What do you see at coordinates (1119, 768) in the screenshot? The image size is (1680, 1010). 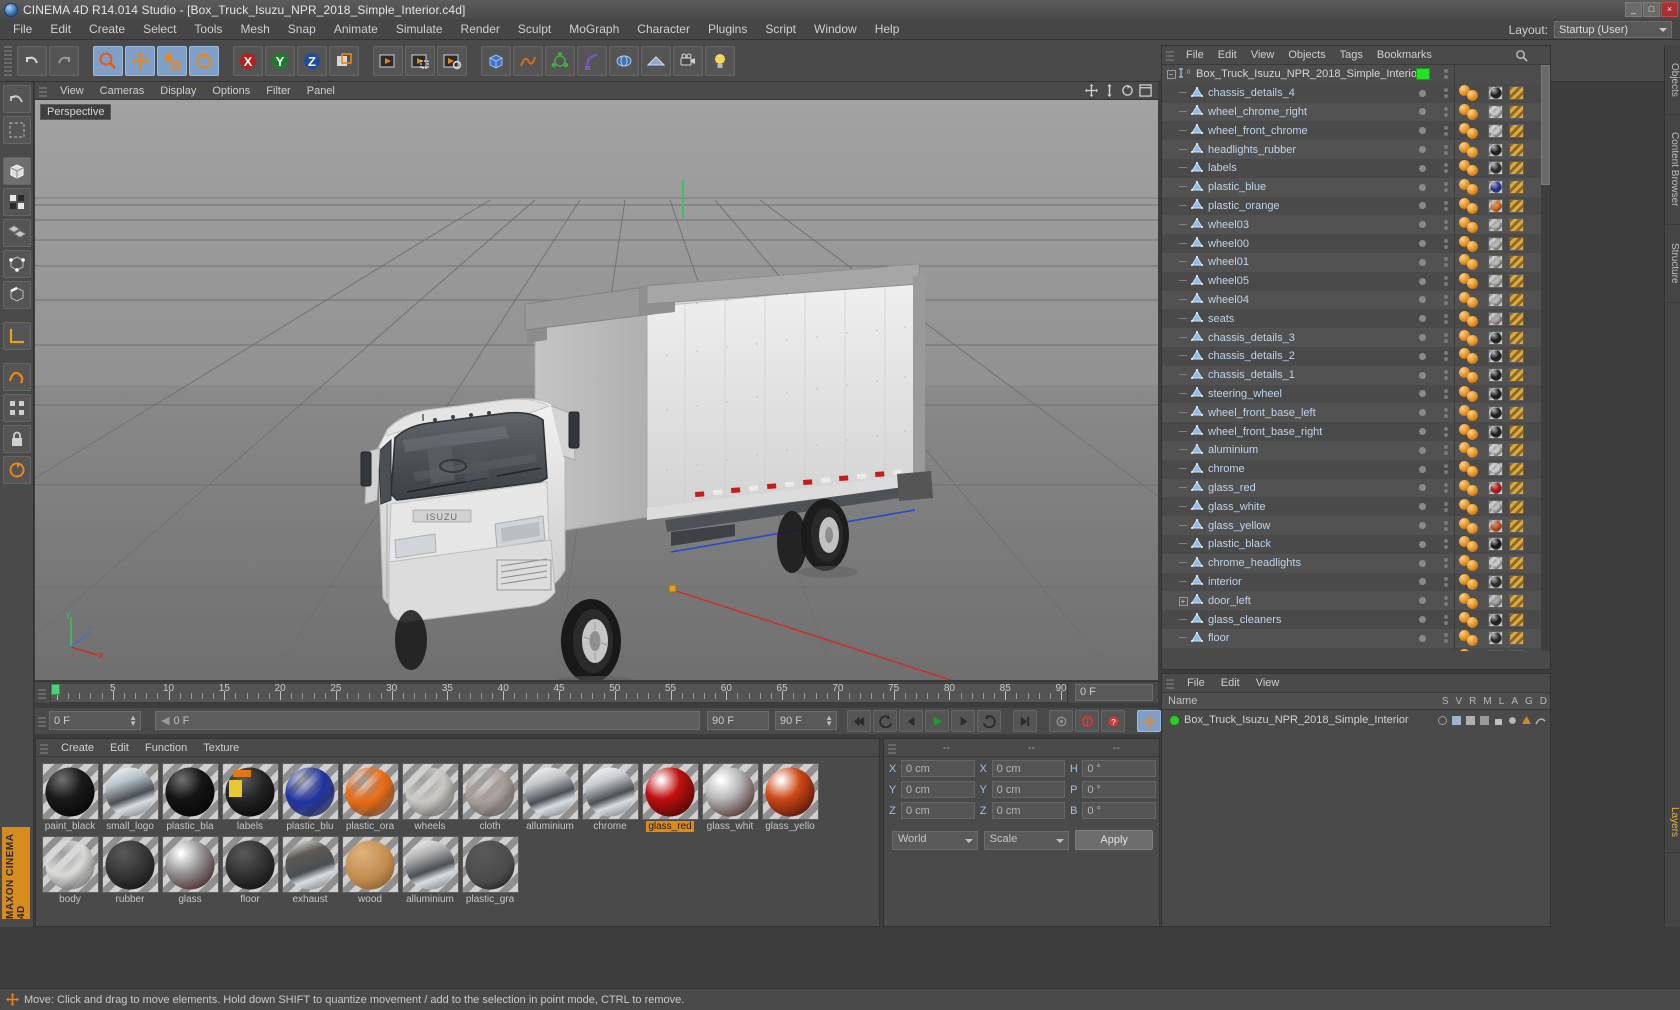 I see `coord-input-rot-h: 0 °` at bounding box center [1119, 768].